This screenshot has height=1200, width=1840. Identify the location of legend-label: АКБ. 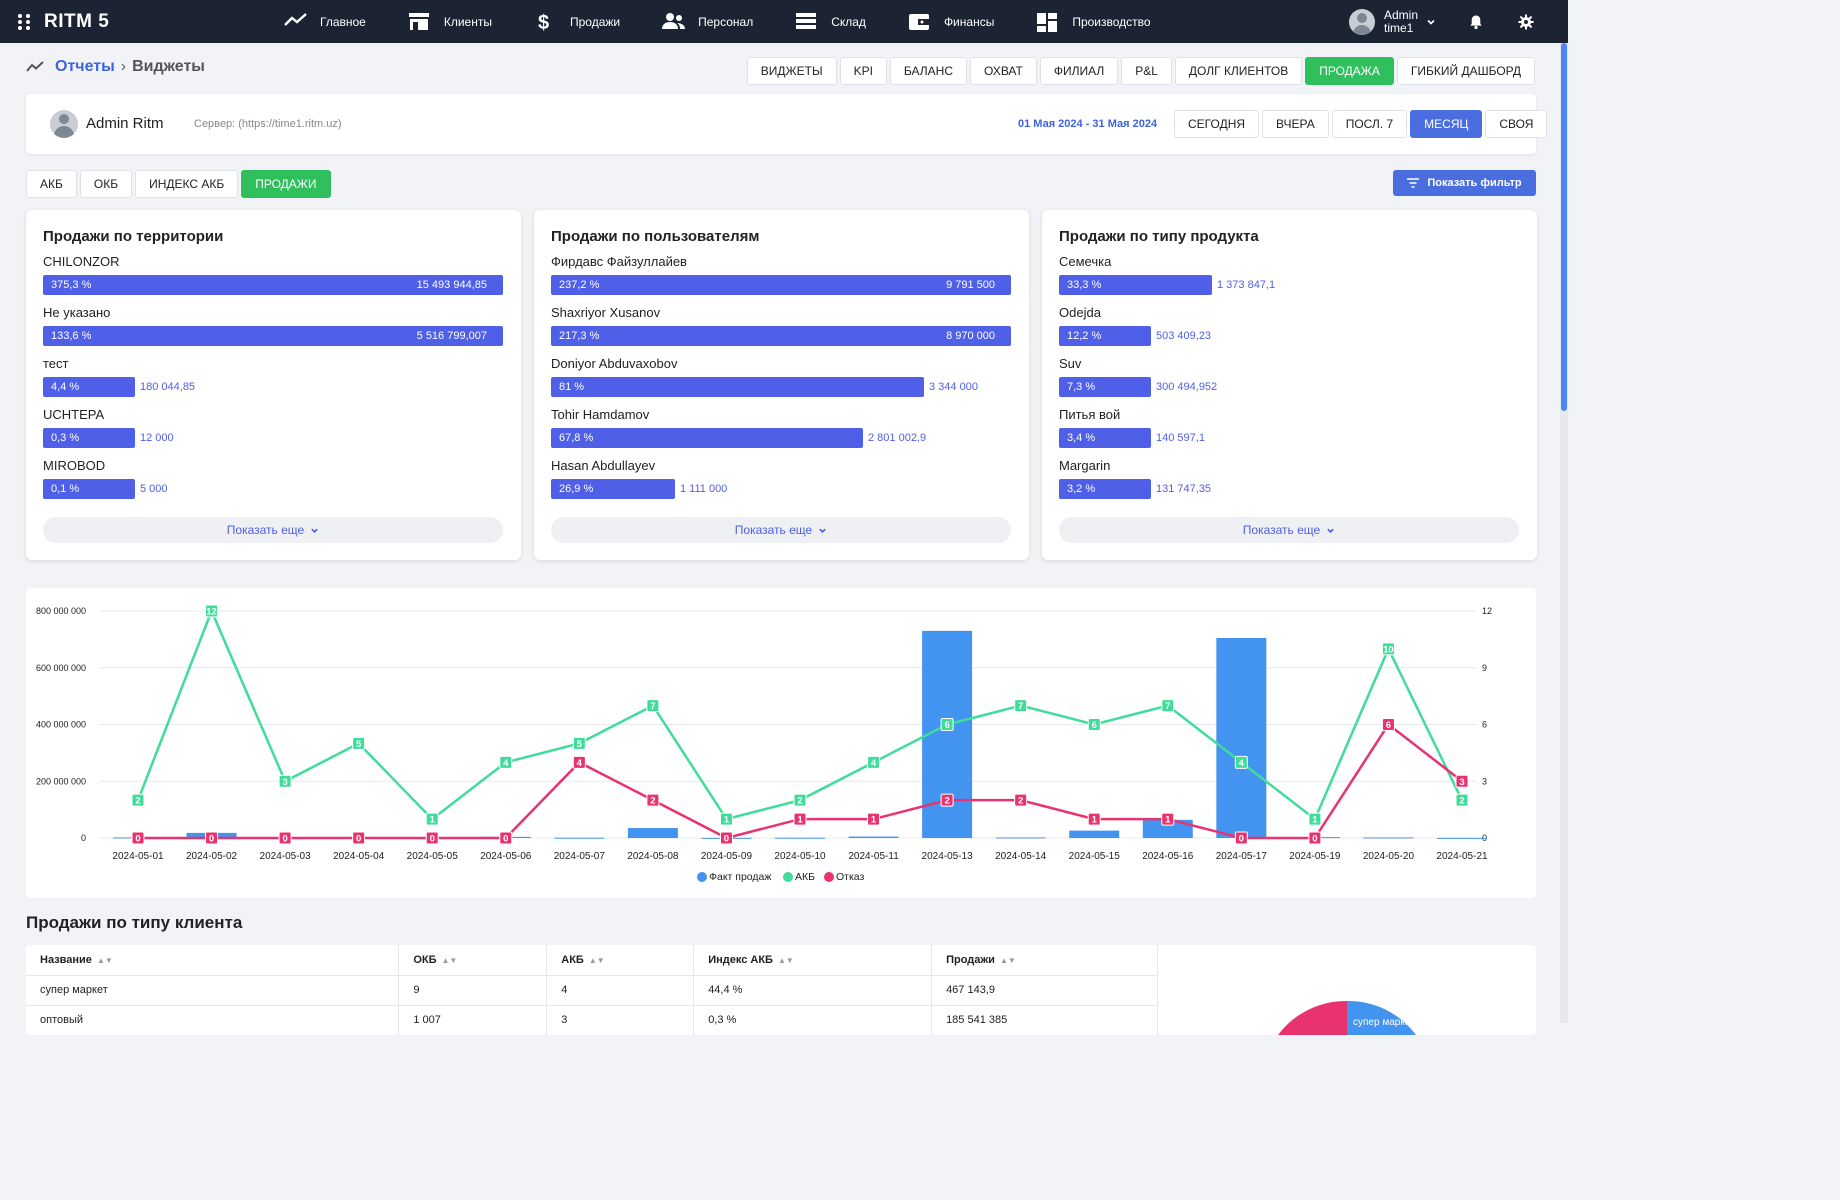
(805, 877).